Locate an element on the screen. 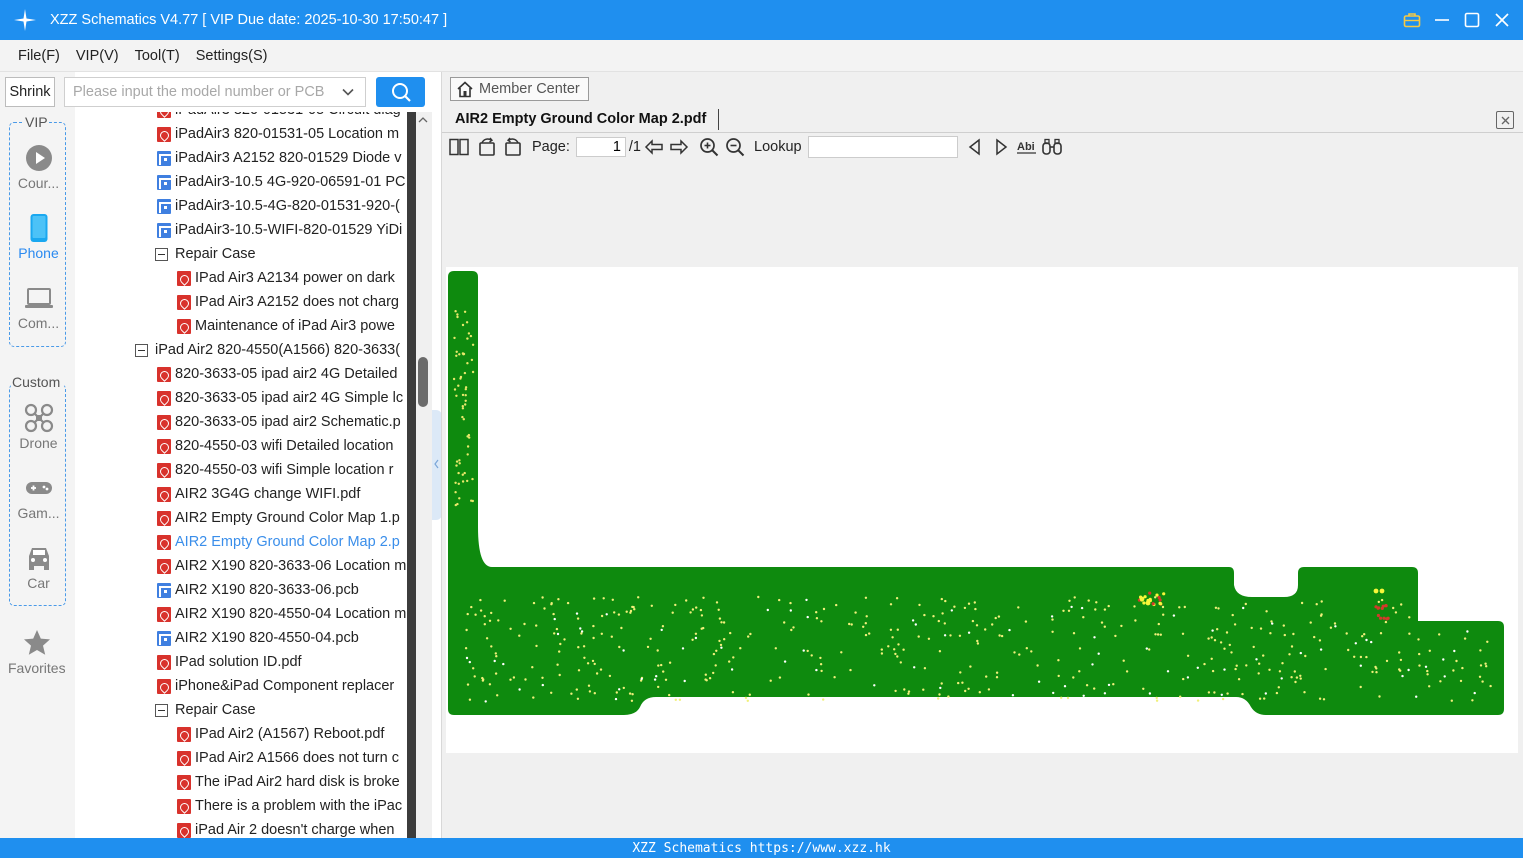 The height and width of the screenshot is (858, 1523). tree-file: iPadAir3 A2152 820-01529 Diode v is located at coordinates (279, 158).